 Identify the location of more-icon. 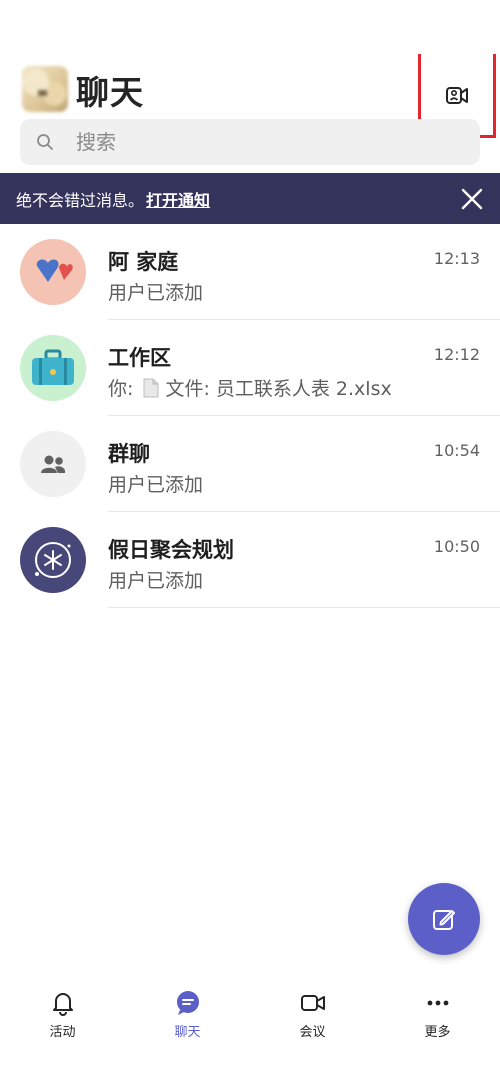
(437, 1003).